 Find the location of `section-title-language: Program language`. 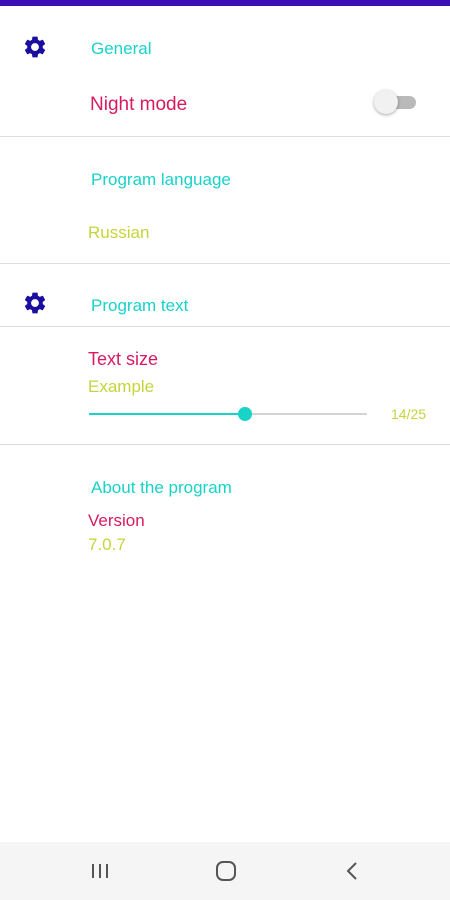

section-title-language: Program language is located at coordinates (161, 179).